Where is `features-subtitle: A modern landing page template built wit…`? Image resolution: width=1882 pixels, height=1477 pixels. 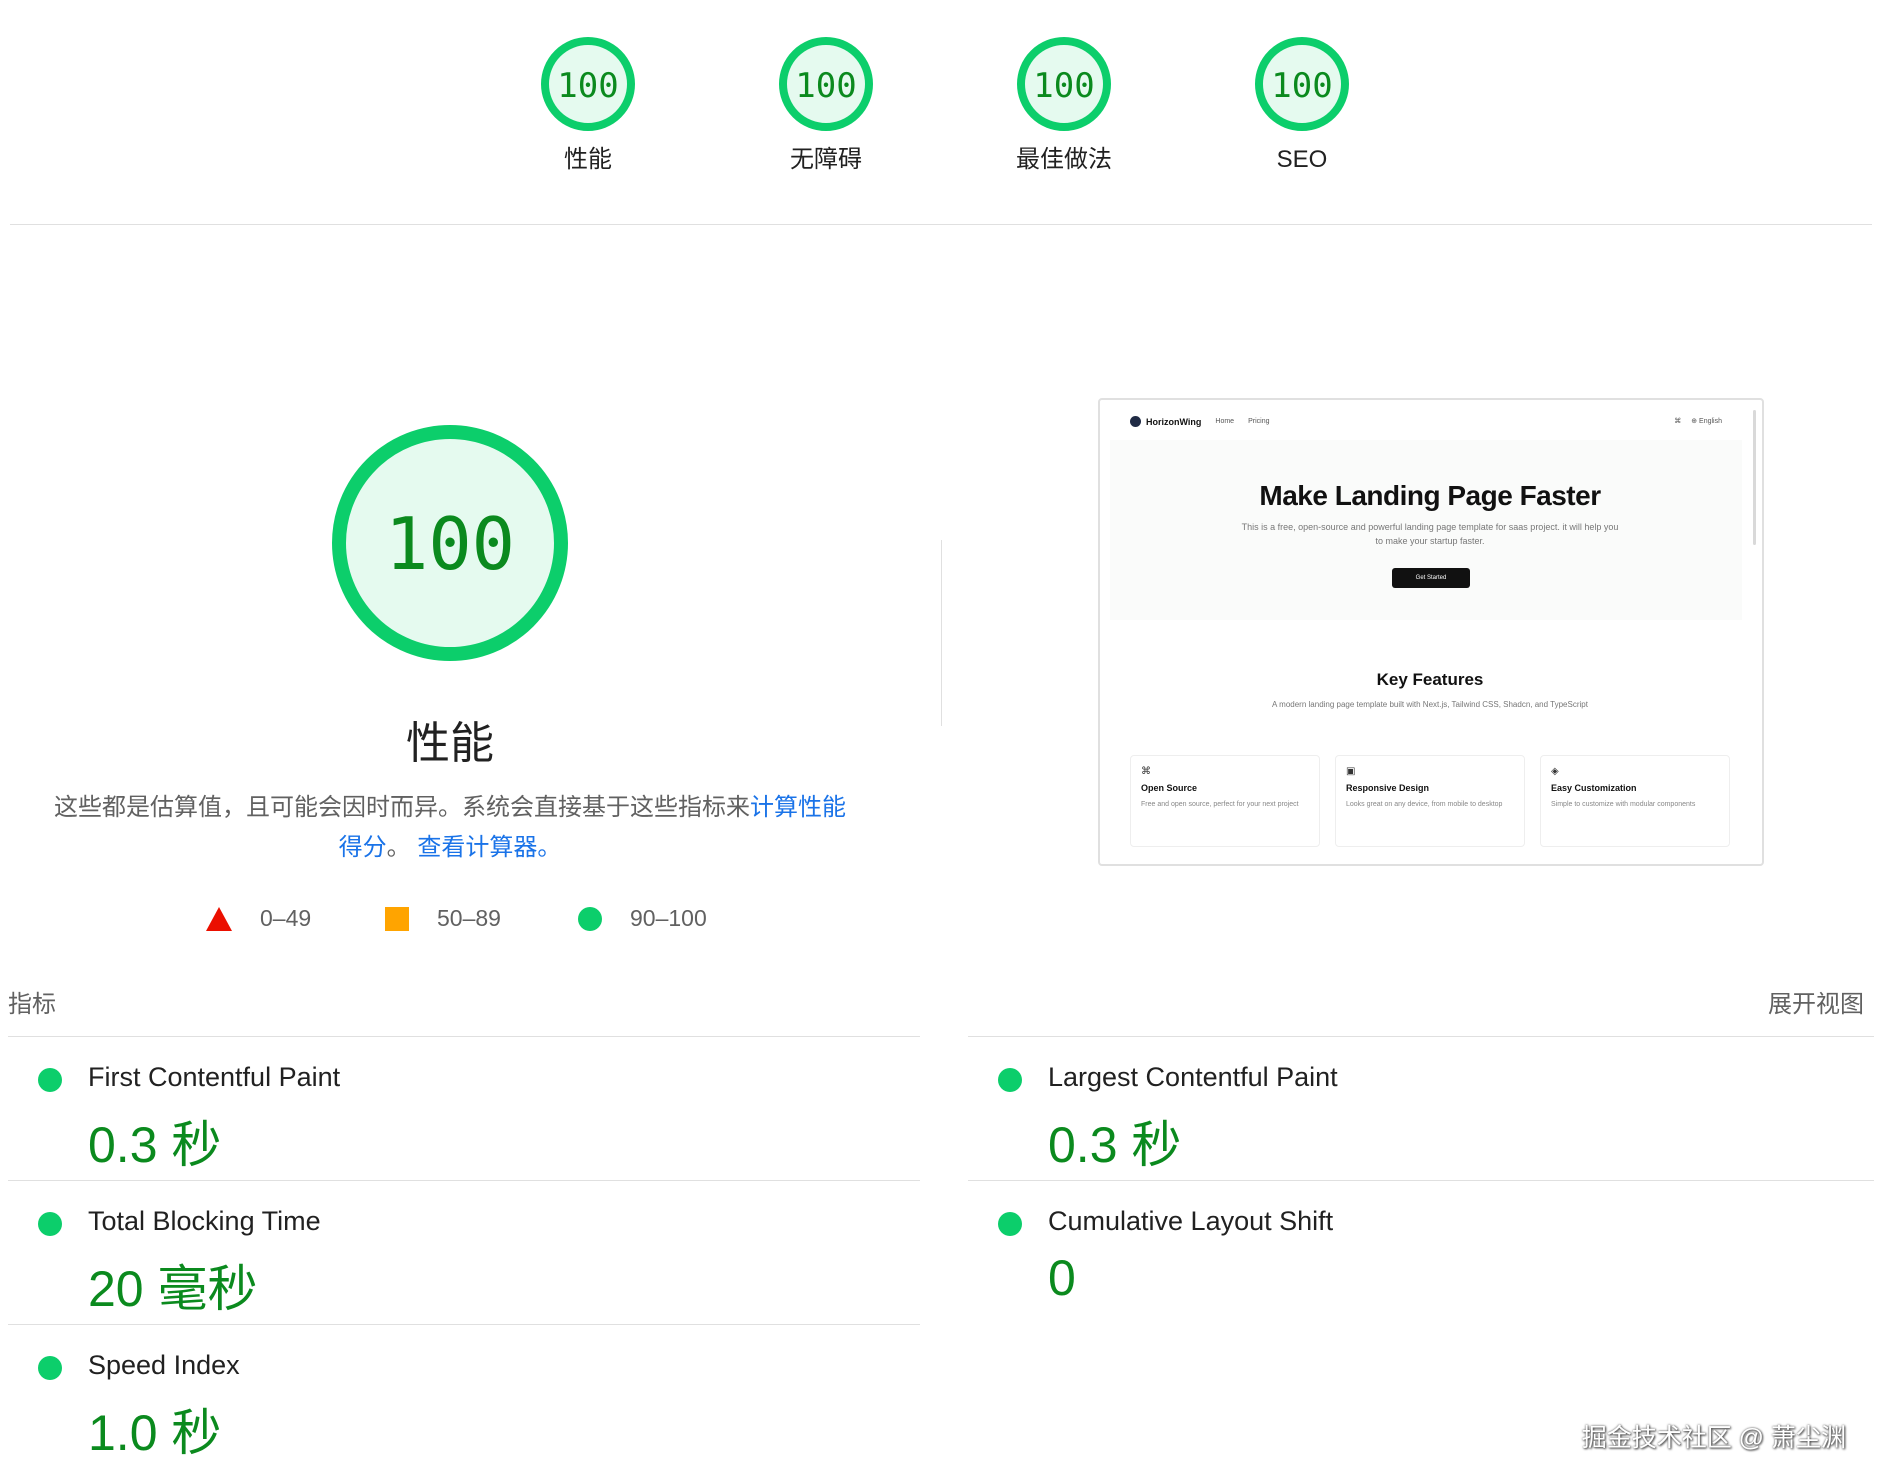
features-subtitle: A modern landing page template built wit… is located at coordinates (1430, 704).